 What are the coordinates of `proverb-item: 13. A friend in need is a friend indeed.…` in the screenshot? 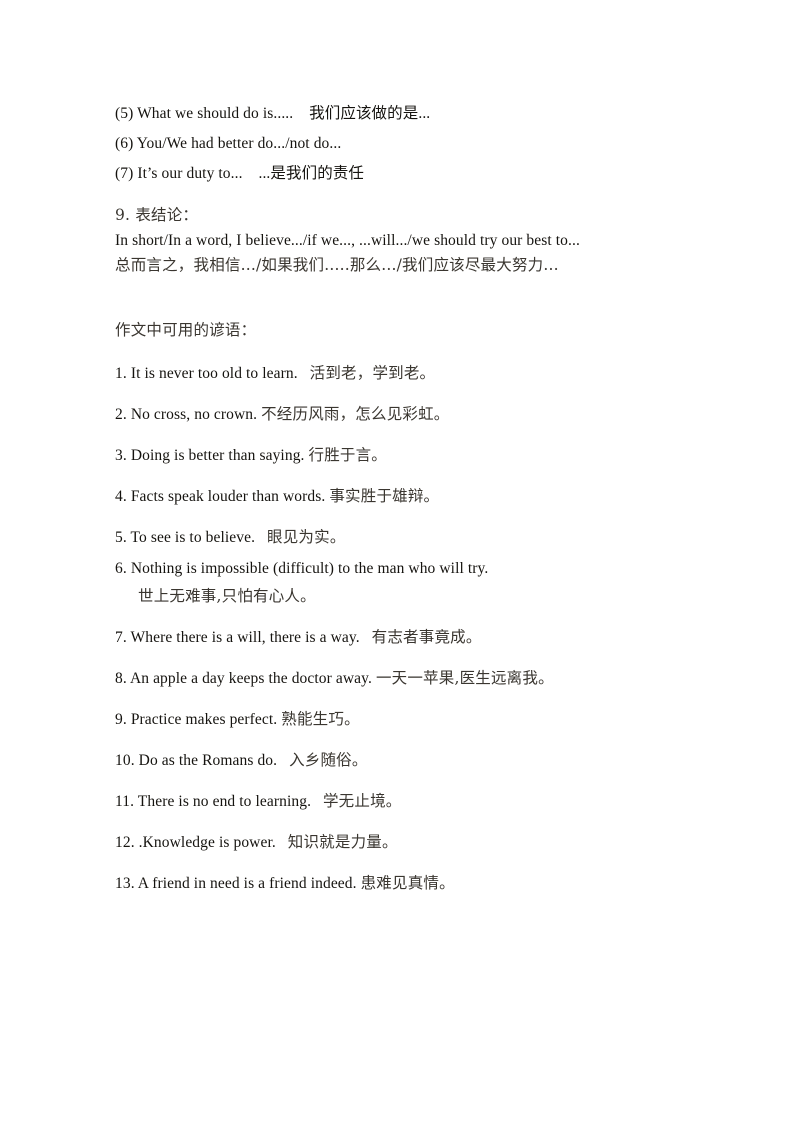 It's located at (415, 883).